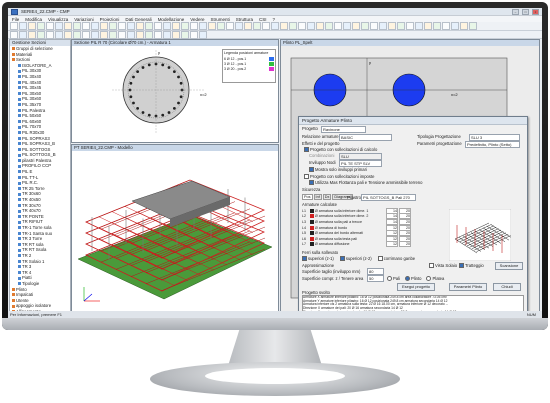 The image size is (550, 403). What do you see at coordinates (360, 163) in the screenshot?
I see `inviluppo-select: PIL TE STP SLV` at bounding box center [360, 163].